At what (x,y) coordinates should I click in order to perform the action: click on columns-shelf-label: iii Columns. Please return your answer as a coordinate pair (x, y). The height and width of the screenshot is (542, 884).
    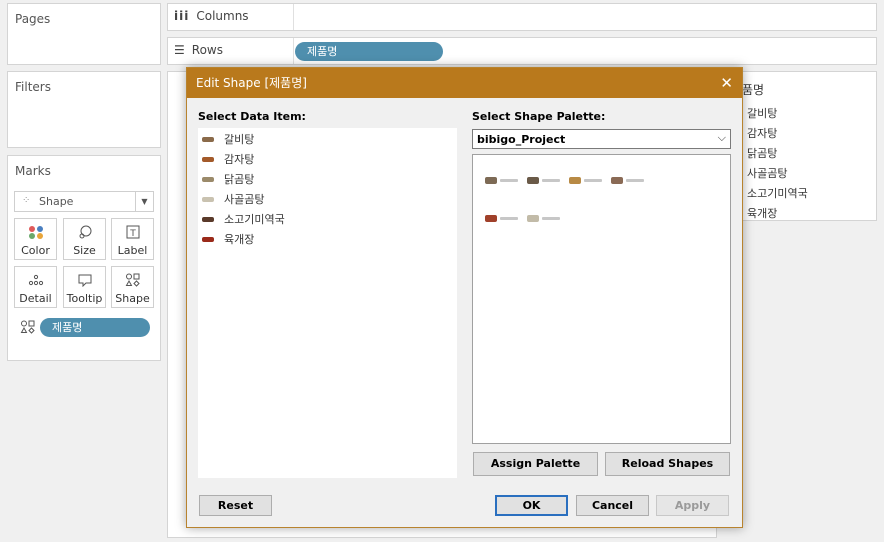
    Looking at the image, I should click on (211, 16).